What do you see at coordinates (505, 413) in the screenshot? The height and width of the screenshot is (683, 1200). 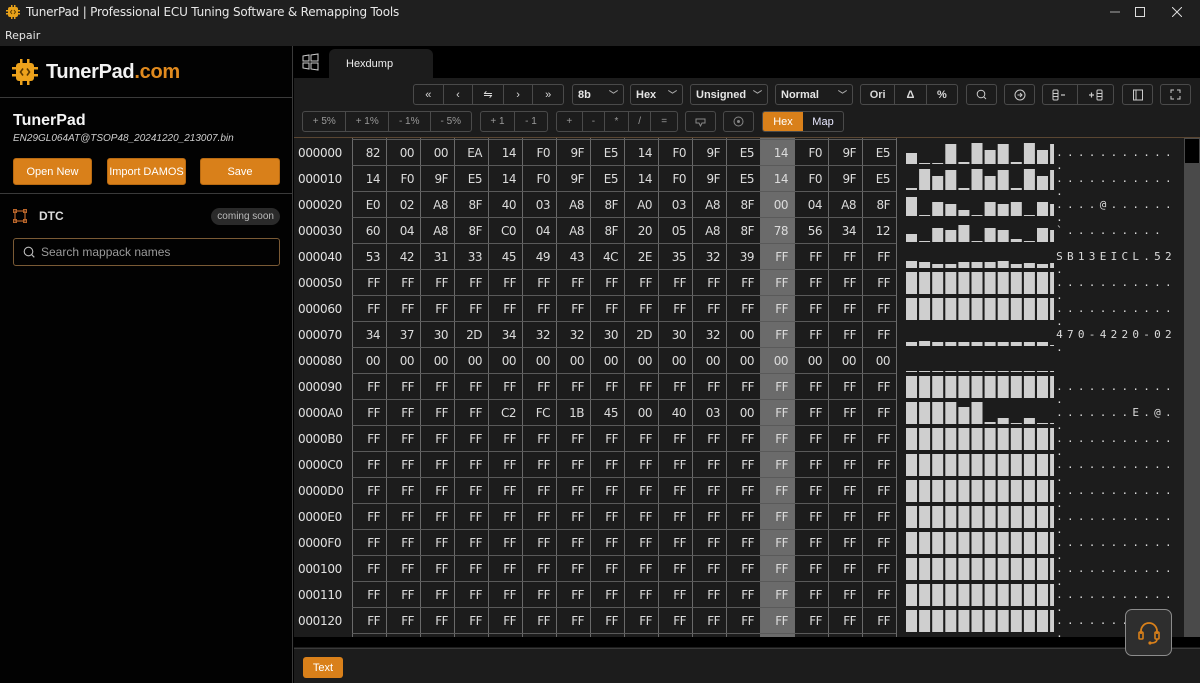 I see `hex-cell: C2` at bounding box center [505, 413].